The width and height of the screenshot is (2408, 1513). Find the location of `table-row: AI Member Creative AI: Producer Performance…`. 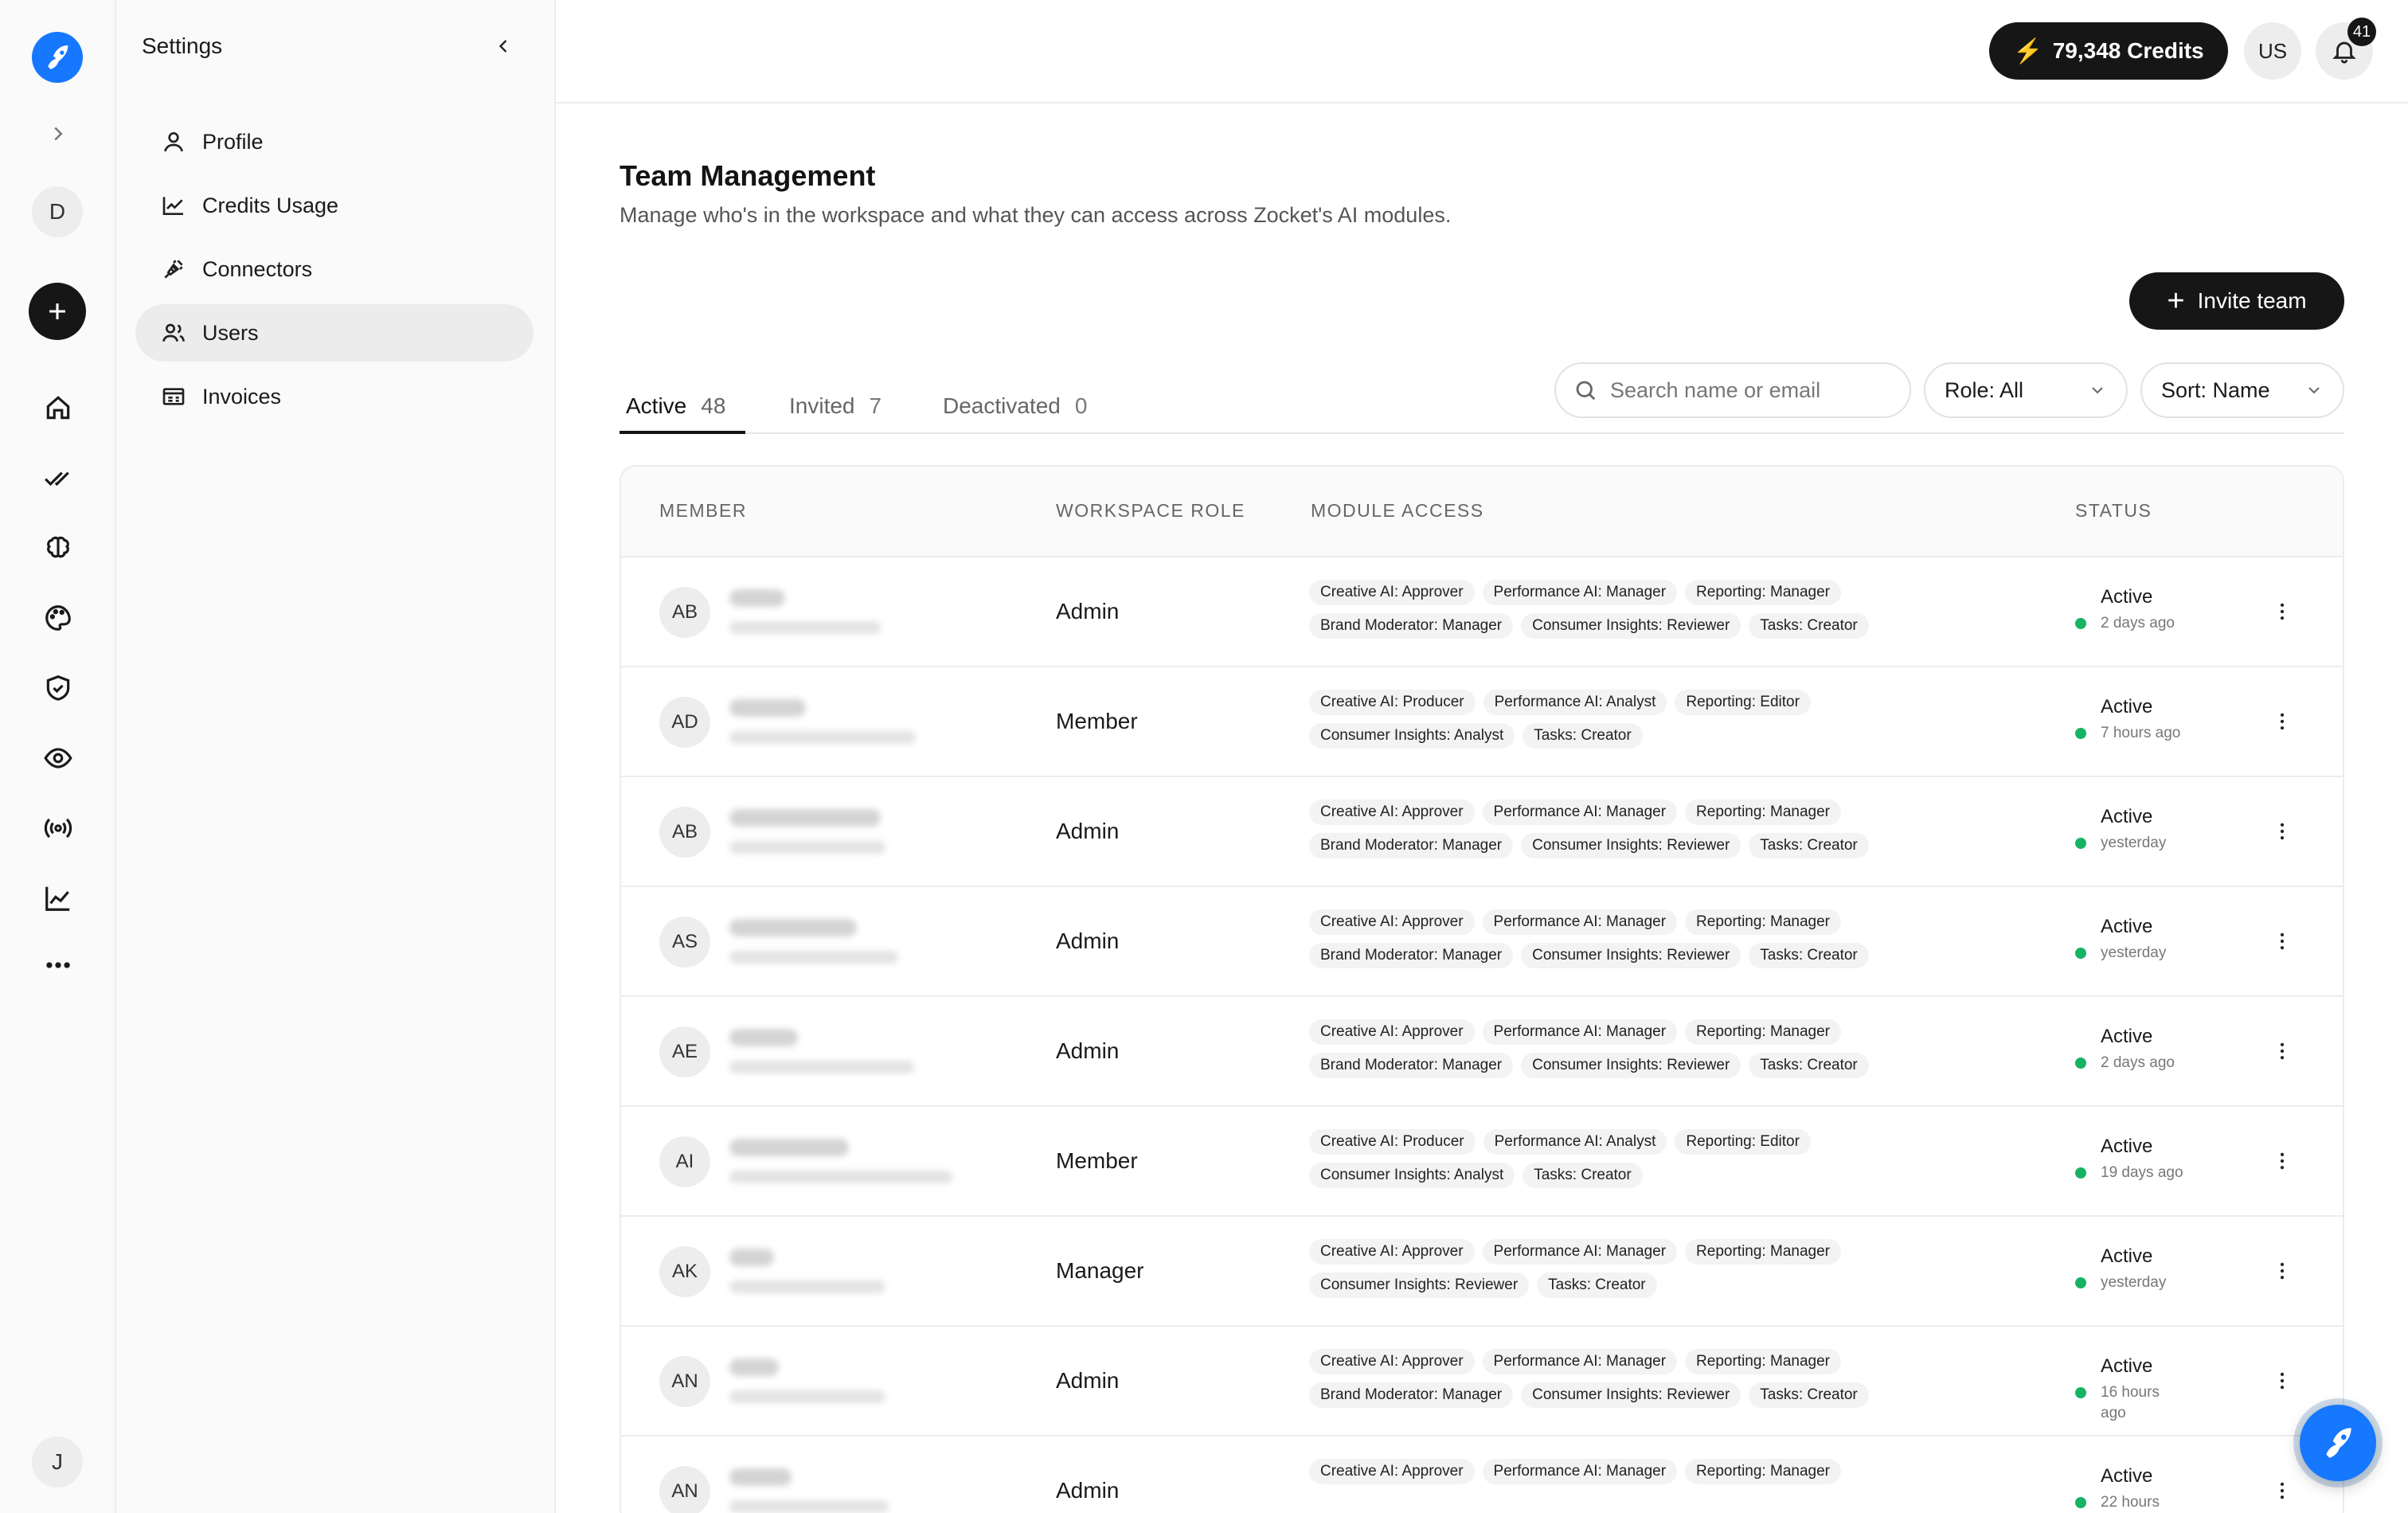

table-row: AI Member Creative AI: Producer Performance… is located at coordinates (1482, 1162).